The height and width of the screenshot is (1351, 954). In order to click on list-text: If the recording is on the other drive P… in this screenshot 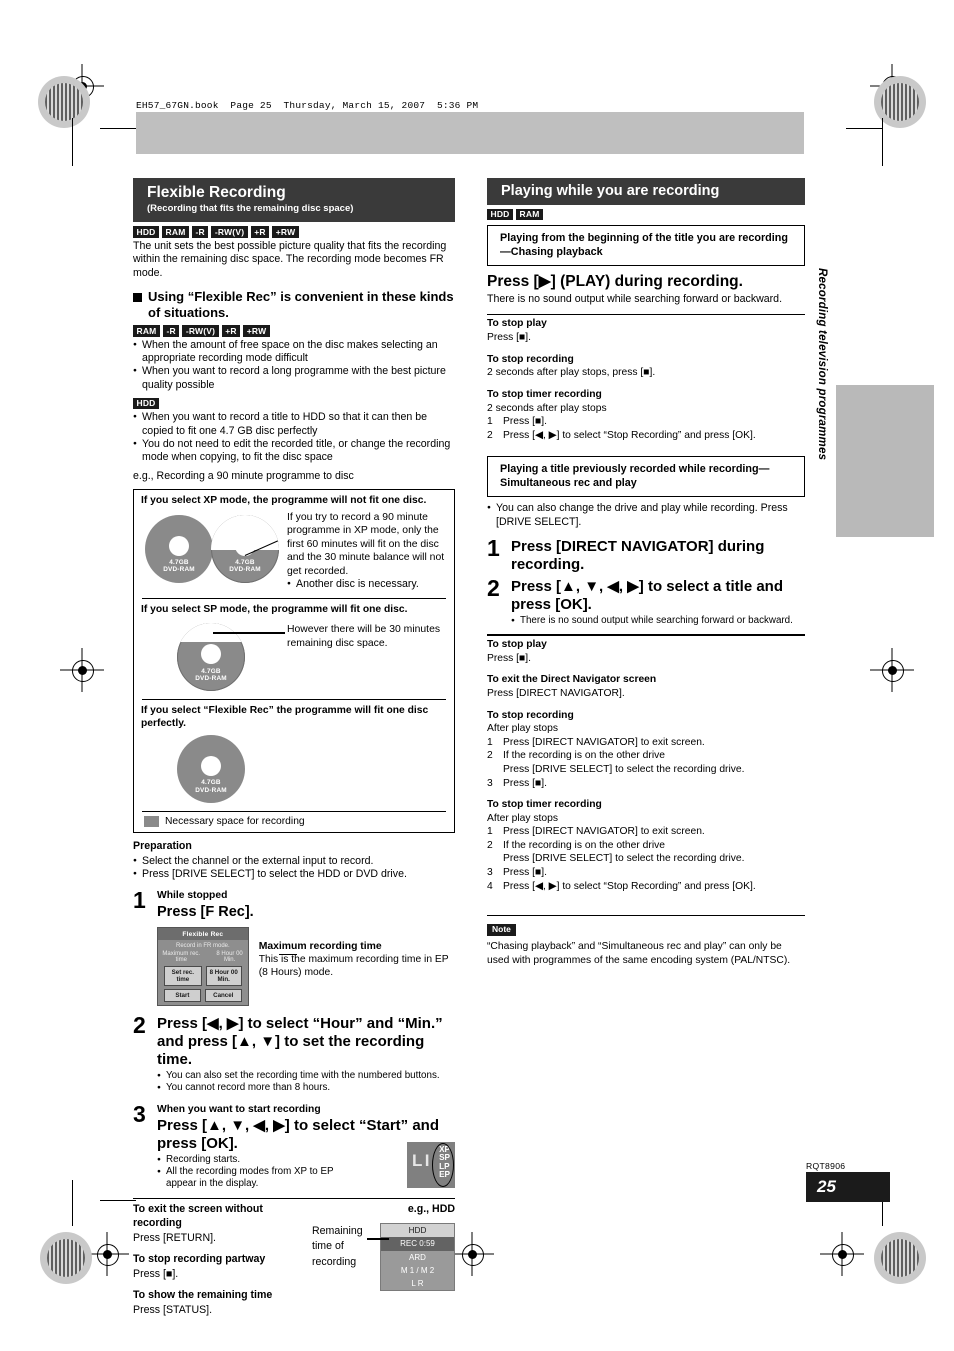, I will do `click(624, 762)`.